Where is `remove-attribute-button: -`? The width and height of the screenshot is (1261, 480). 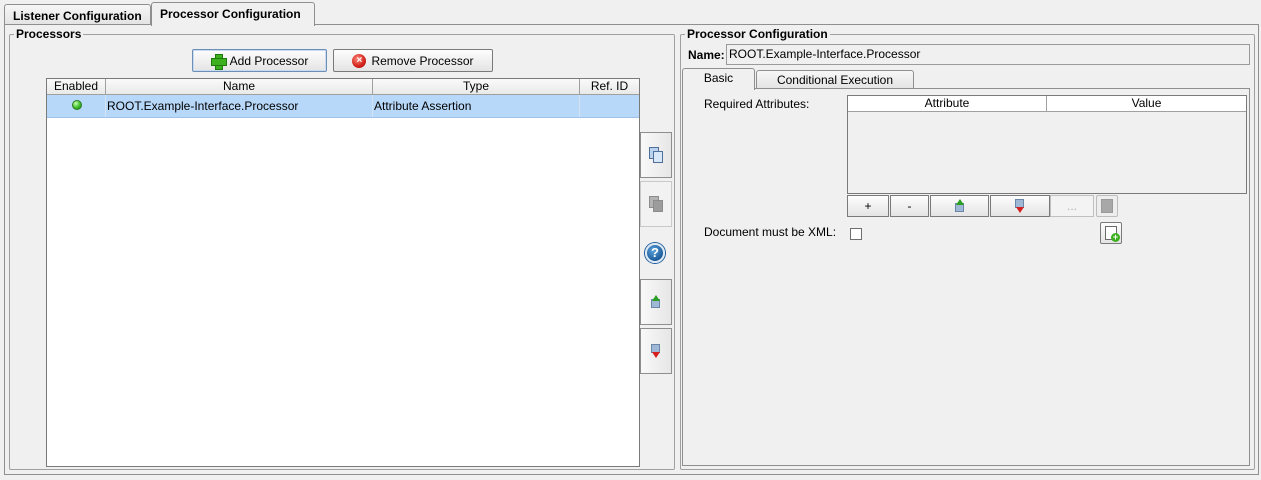
remove-attribute-button: - is located at coordinates (909, 206).